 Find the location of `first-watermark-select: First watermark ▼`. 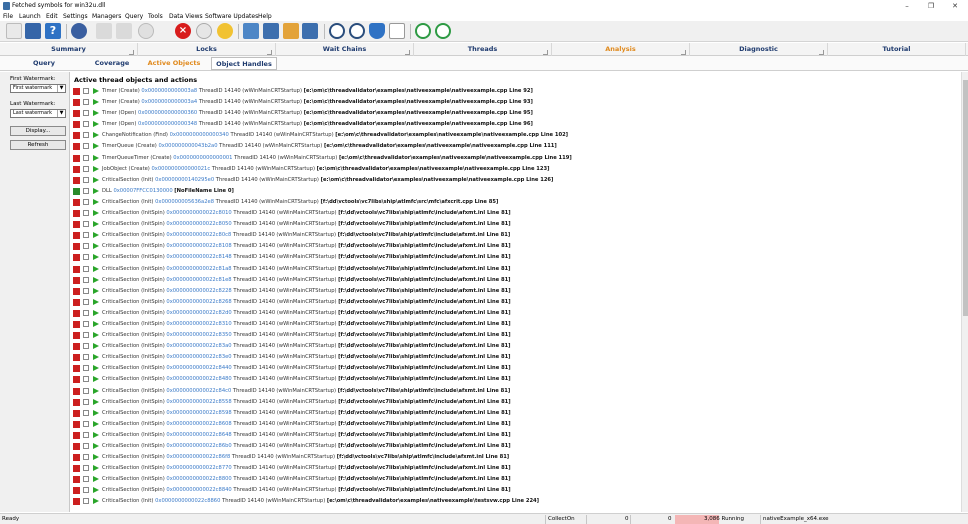

first-watermark-select: First watermark ▼ is located at coordinates (38, 88).